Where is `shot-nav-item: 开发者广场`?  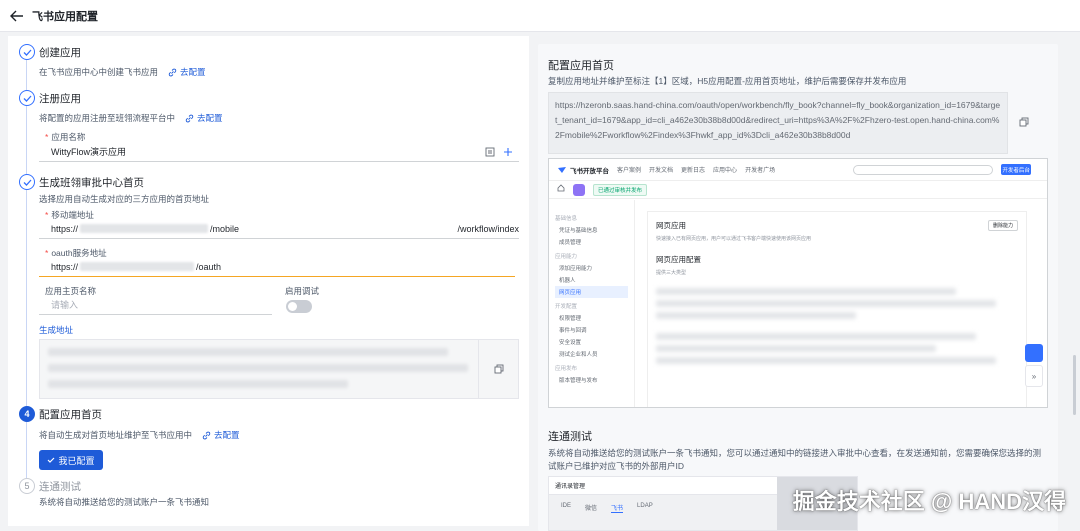 shot-nav-item: 开发者广场 is located at coordinates (760, 171).